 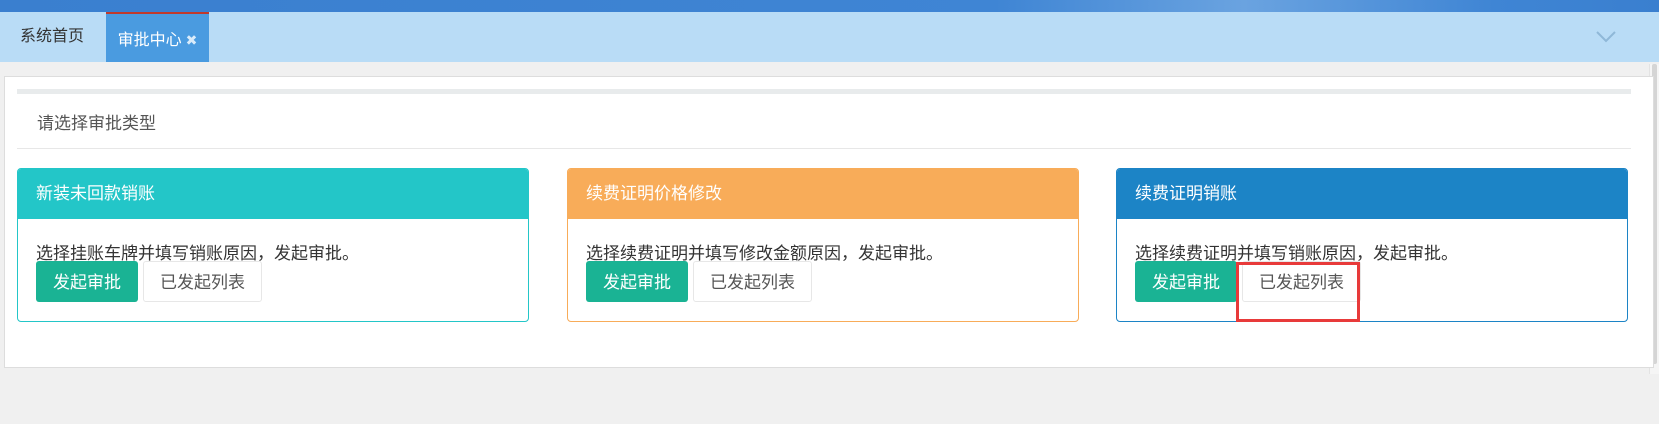 What do you see at coordinates (824, 91) in the screenshot?
I see `panel-top-strip` at bounding box center [824, 91].